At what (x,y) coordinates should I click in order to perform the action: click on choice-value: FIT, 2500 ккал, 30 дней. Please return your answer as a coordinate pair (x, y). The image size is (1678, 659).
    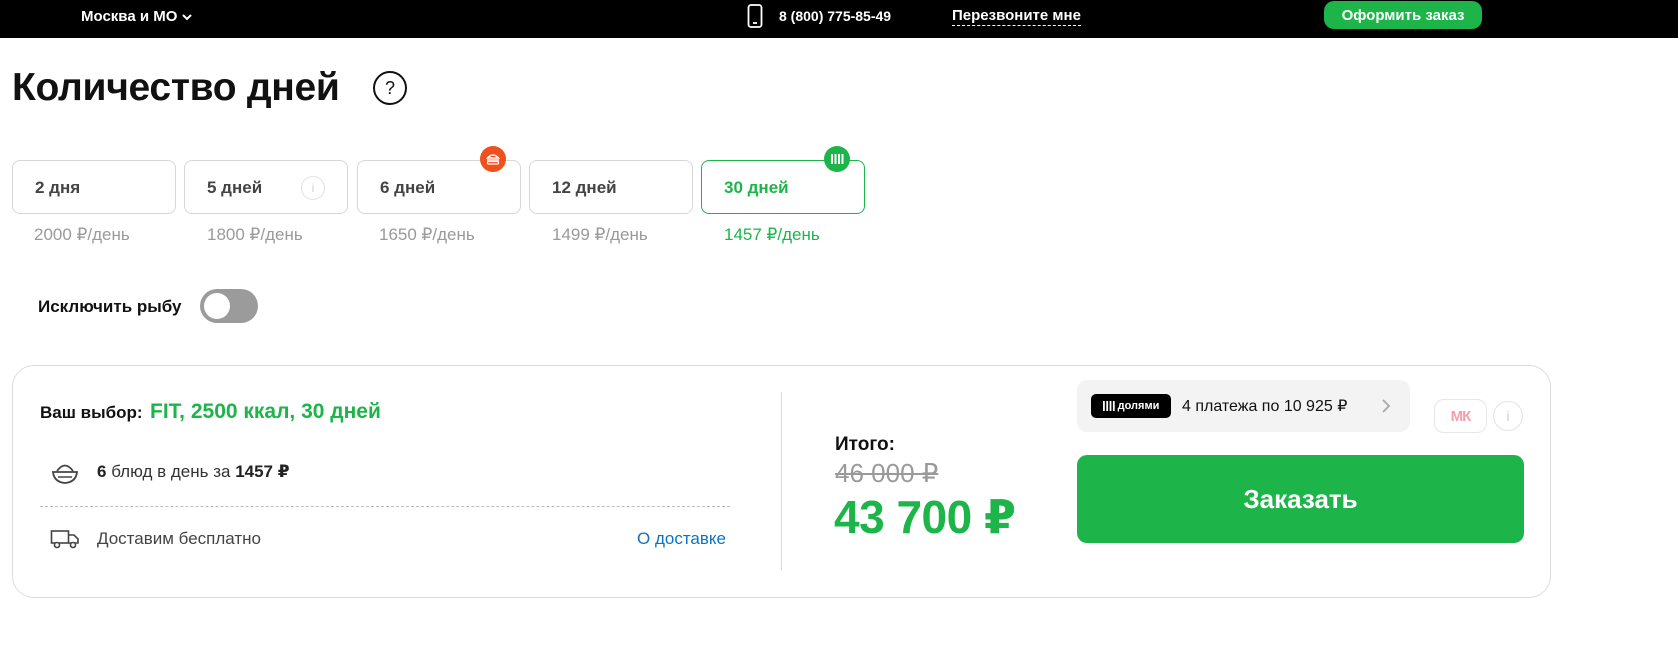
    Looking at the image, I should click on (265, 411).